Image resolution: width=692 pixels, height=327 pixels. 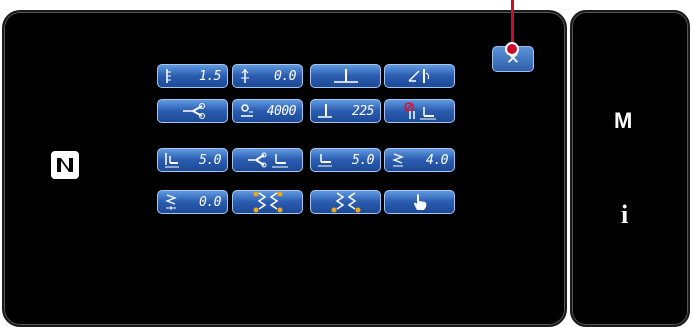 What do you see at coordinates (363, 111) in the screenshot?
I see `needle-height-value: 225` at bounding box center [363, 111].